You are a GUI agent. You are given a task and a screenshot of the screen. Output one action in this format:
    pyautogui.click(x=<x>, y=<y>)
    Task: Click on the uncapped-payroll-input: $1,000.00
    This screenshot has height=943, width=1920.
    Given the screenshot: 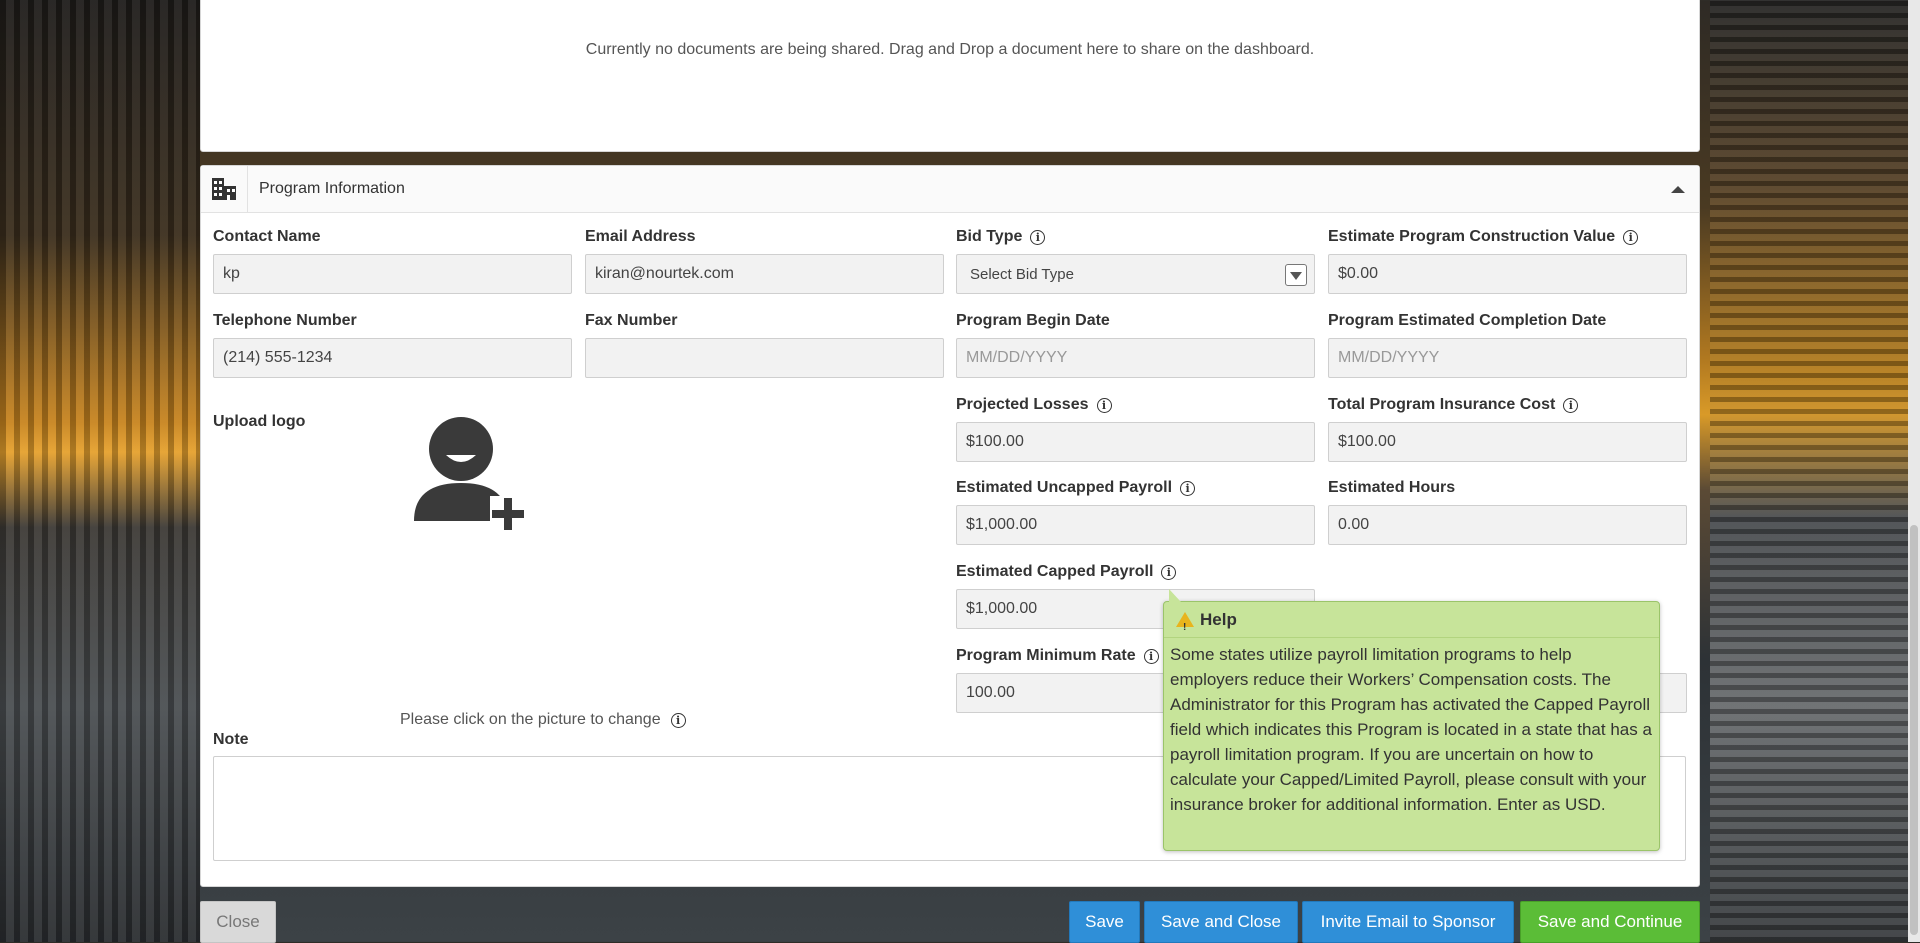 What is the action you would take?
    pyautogui.click(x=1135, y=525)
    